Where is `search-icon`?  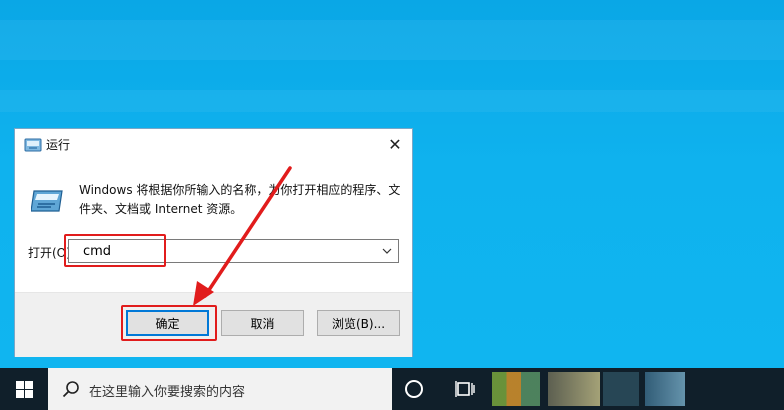
search-icon is located at coordinates (70, 389).